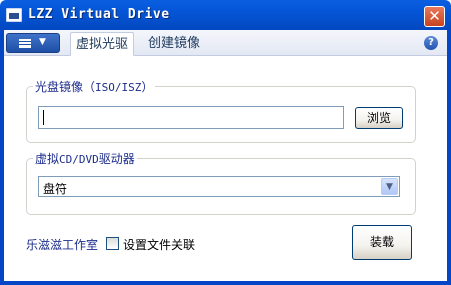  Describe the element at coordinates (382, 242) in the screenshot. I see `load-button: 装载` at that location.